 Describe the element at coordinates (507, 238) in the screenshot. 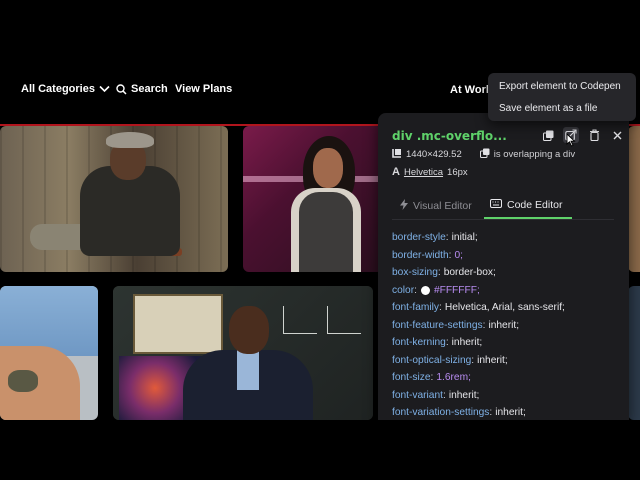

I see `css-property-line: border-style: initial;` at that location.